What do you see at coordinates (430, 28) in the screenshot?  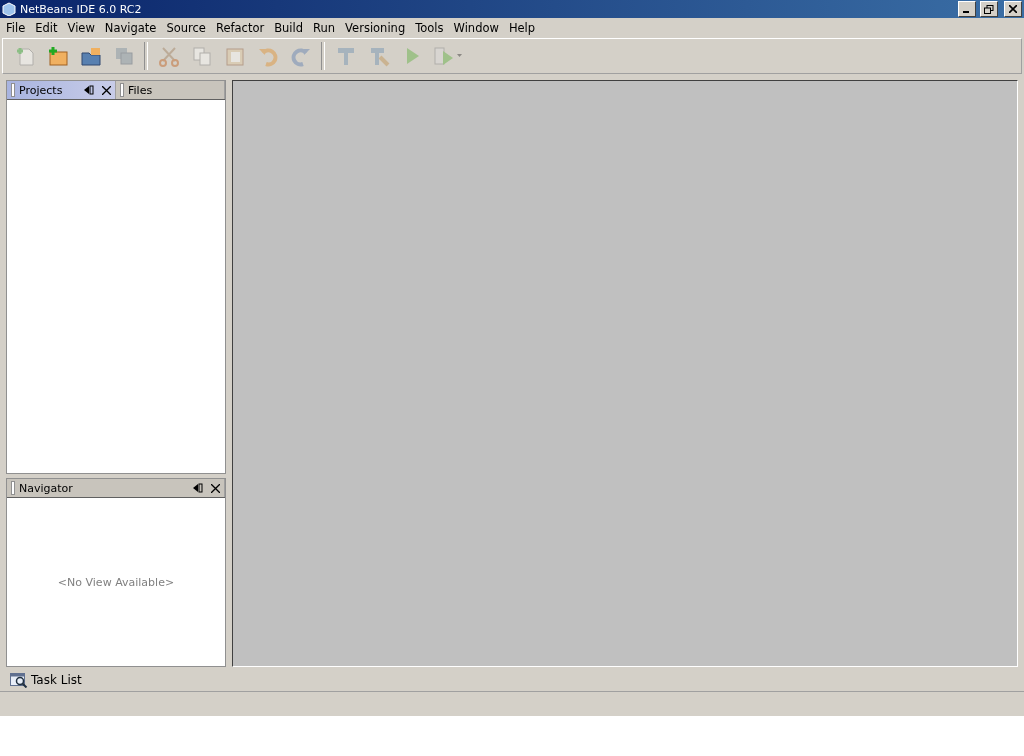 I see `menu-item: Tools` at bounding box center [430, 28].